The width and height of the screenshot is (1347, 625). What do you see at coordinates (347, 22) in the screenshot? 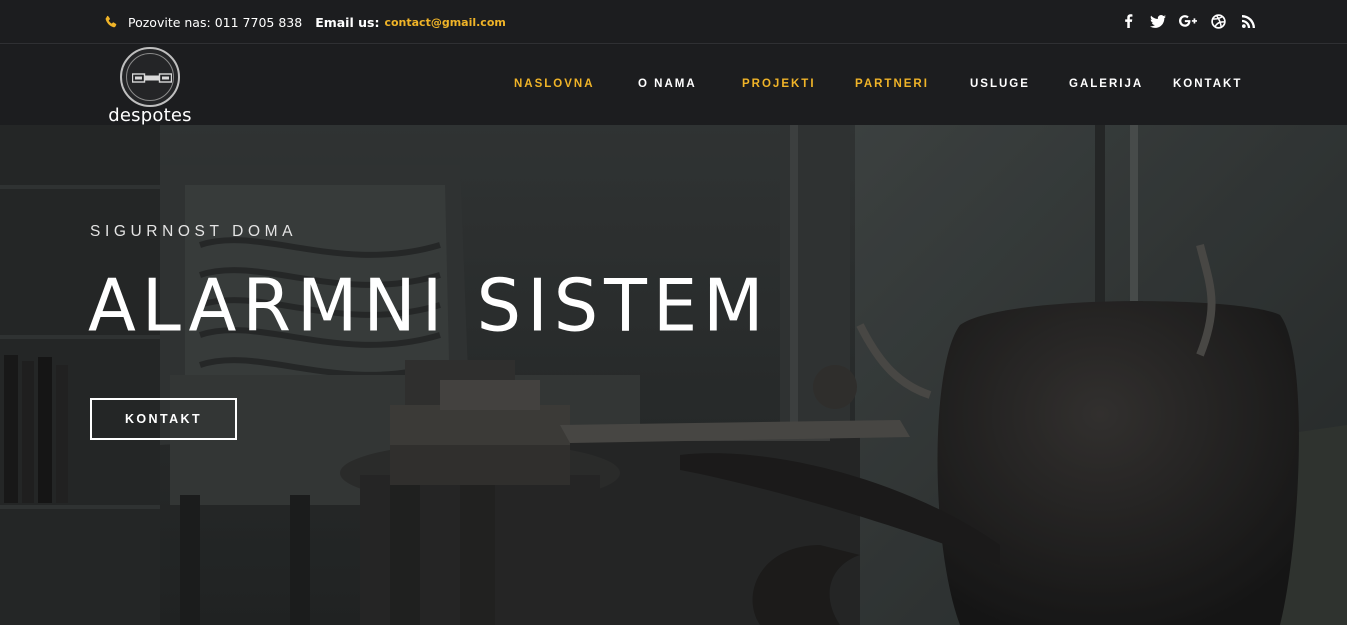
I see `email-label: Email us:` at bounding box center [347, 22].